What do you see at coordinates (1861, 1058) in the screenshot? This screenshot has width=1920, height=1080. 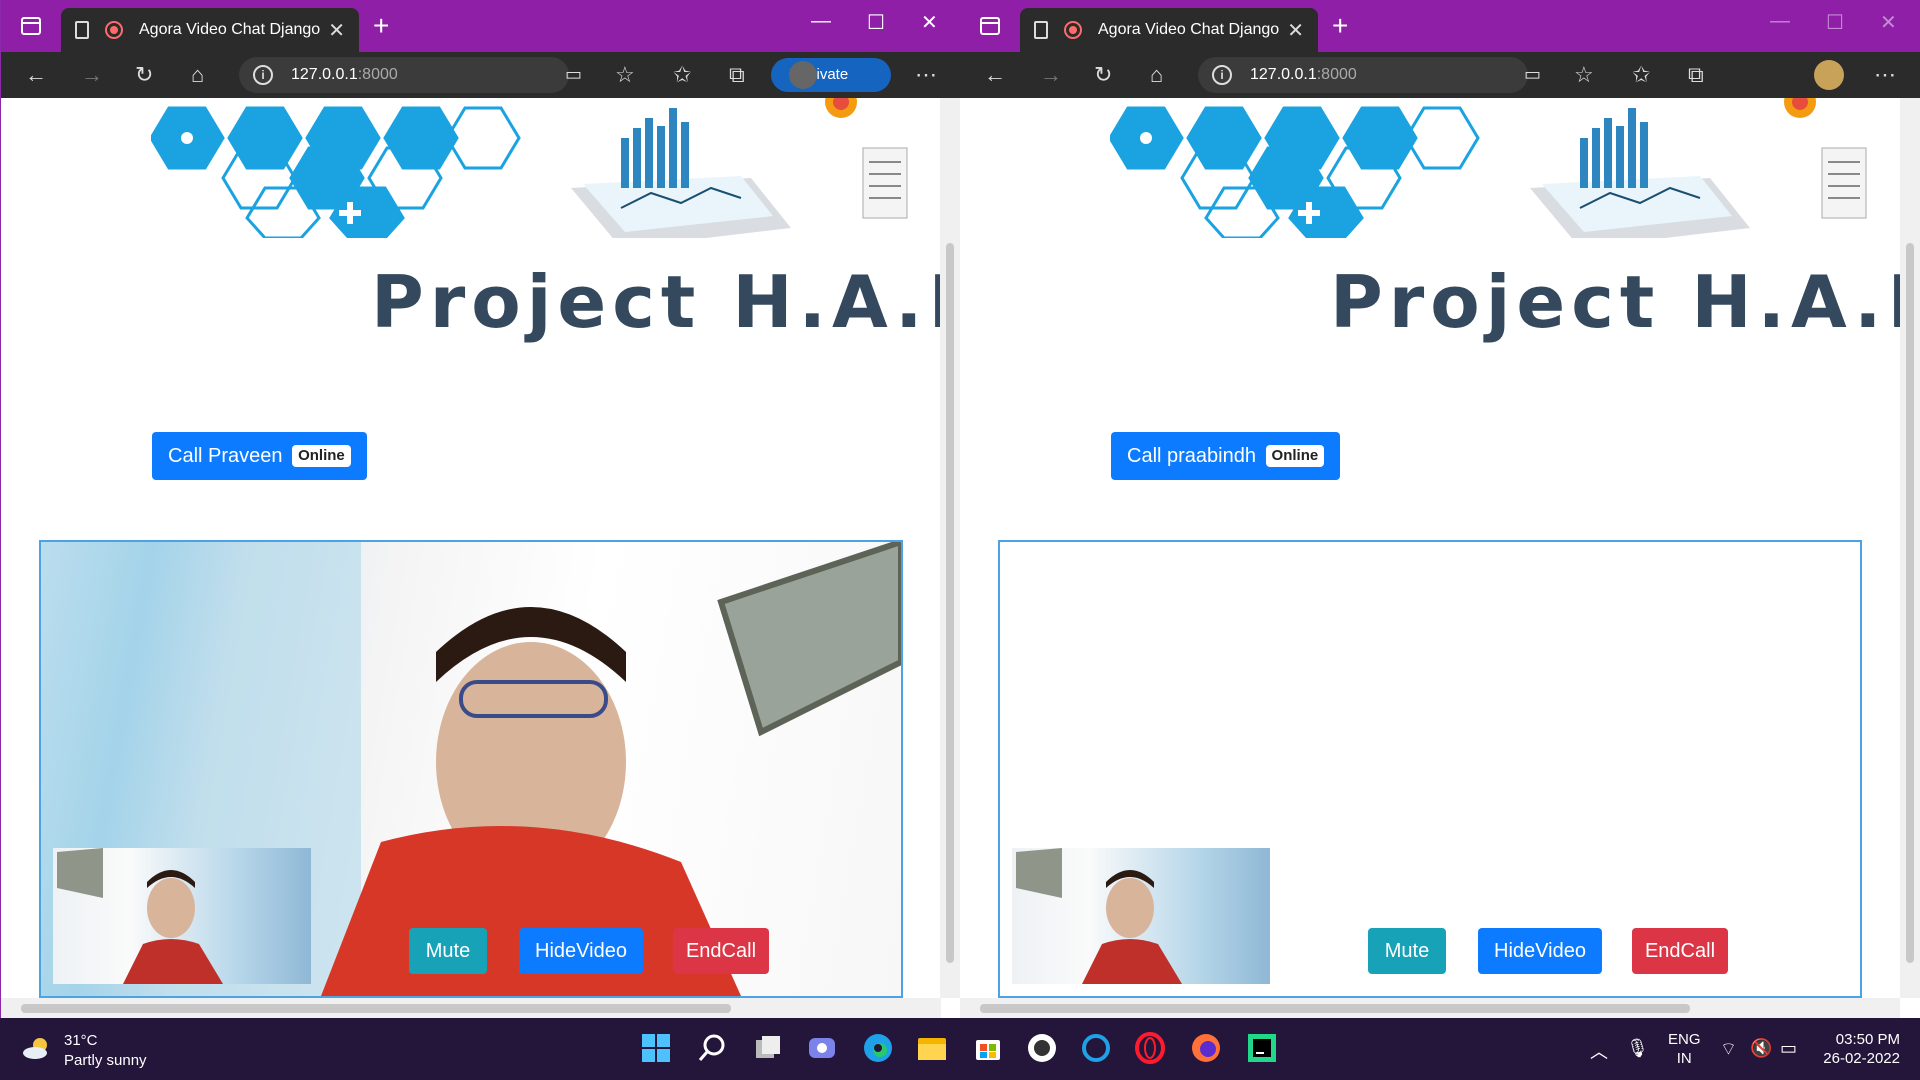 I see `clock-date: 26-02-2022` at bounding box center [1861, 1058].